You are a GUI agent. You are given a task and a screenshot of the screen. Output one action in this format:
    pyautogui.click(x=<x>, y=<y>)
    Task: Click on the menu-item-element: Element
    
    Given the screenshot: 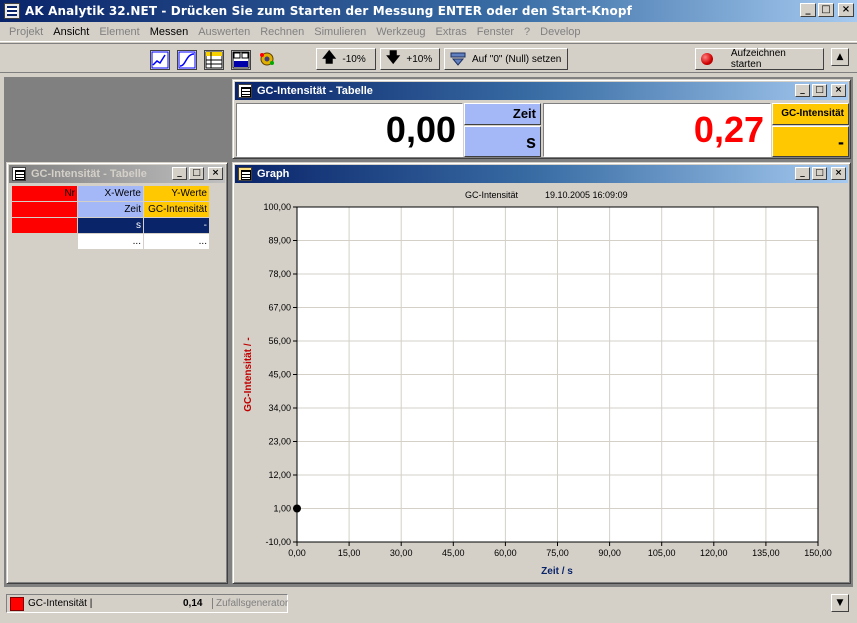 What is the action you would take?
    pyautogui.click(x=119, y=32)
    